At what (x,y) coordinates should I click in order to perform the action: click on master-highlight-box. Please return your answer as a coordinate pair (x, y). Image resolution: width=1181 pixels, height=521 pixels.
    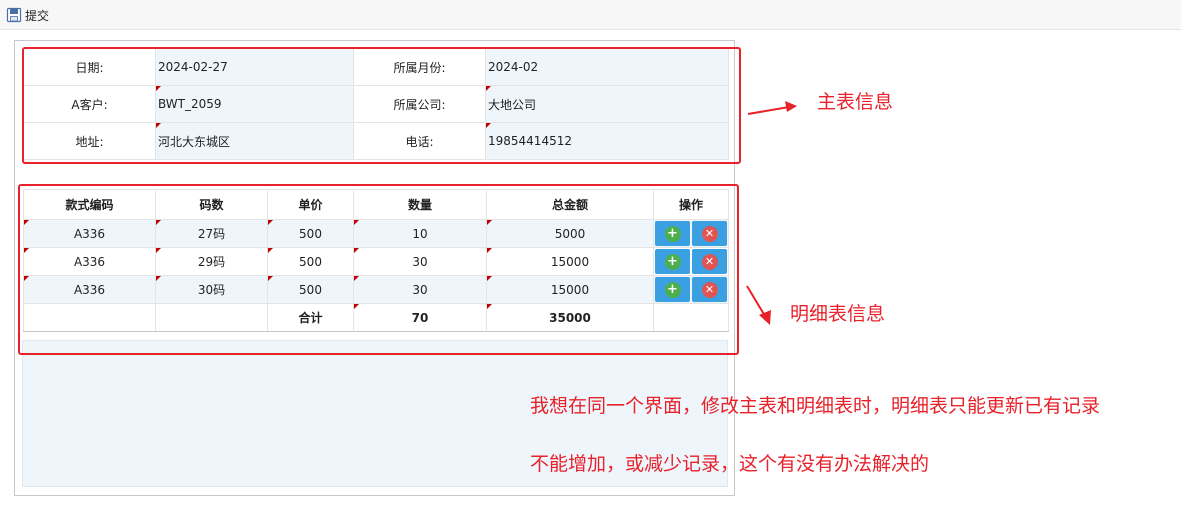
    Looking at the image, I should click on (381, 105).